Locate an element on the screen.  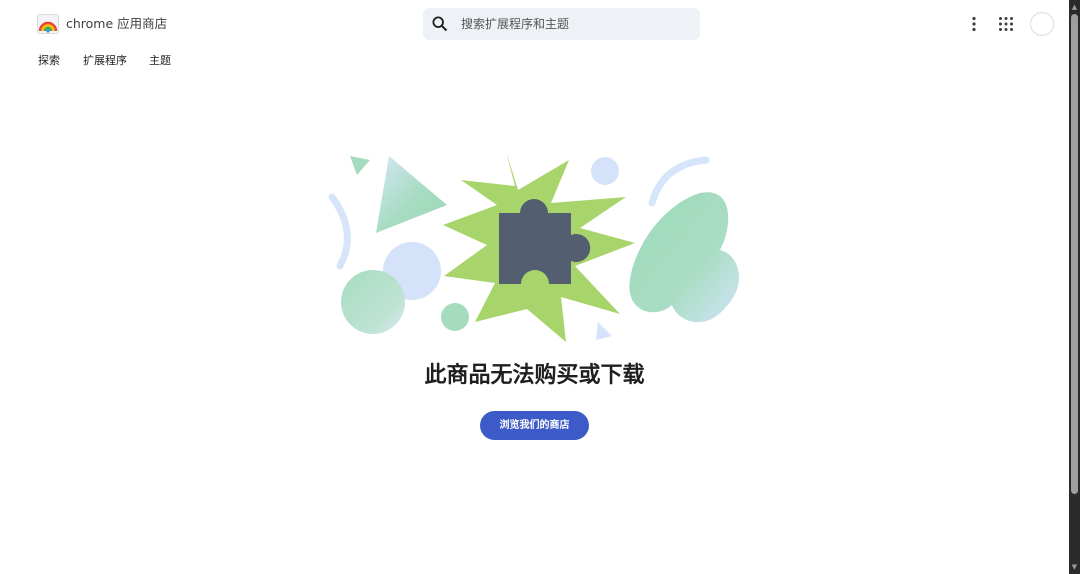
scroll-up-arrow-icon: ▲ is located at coordinates (1074, 7).